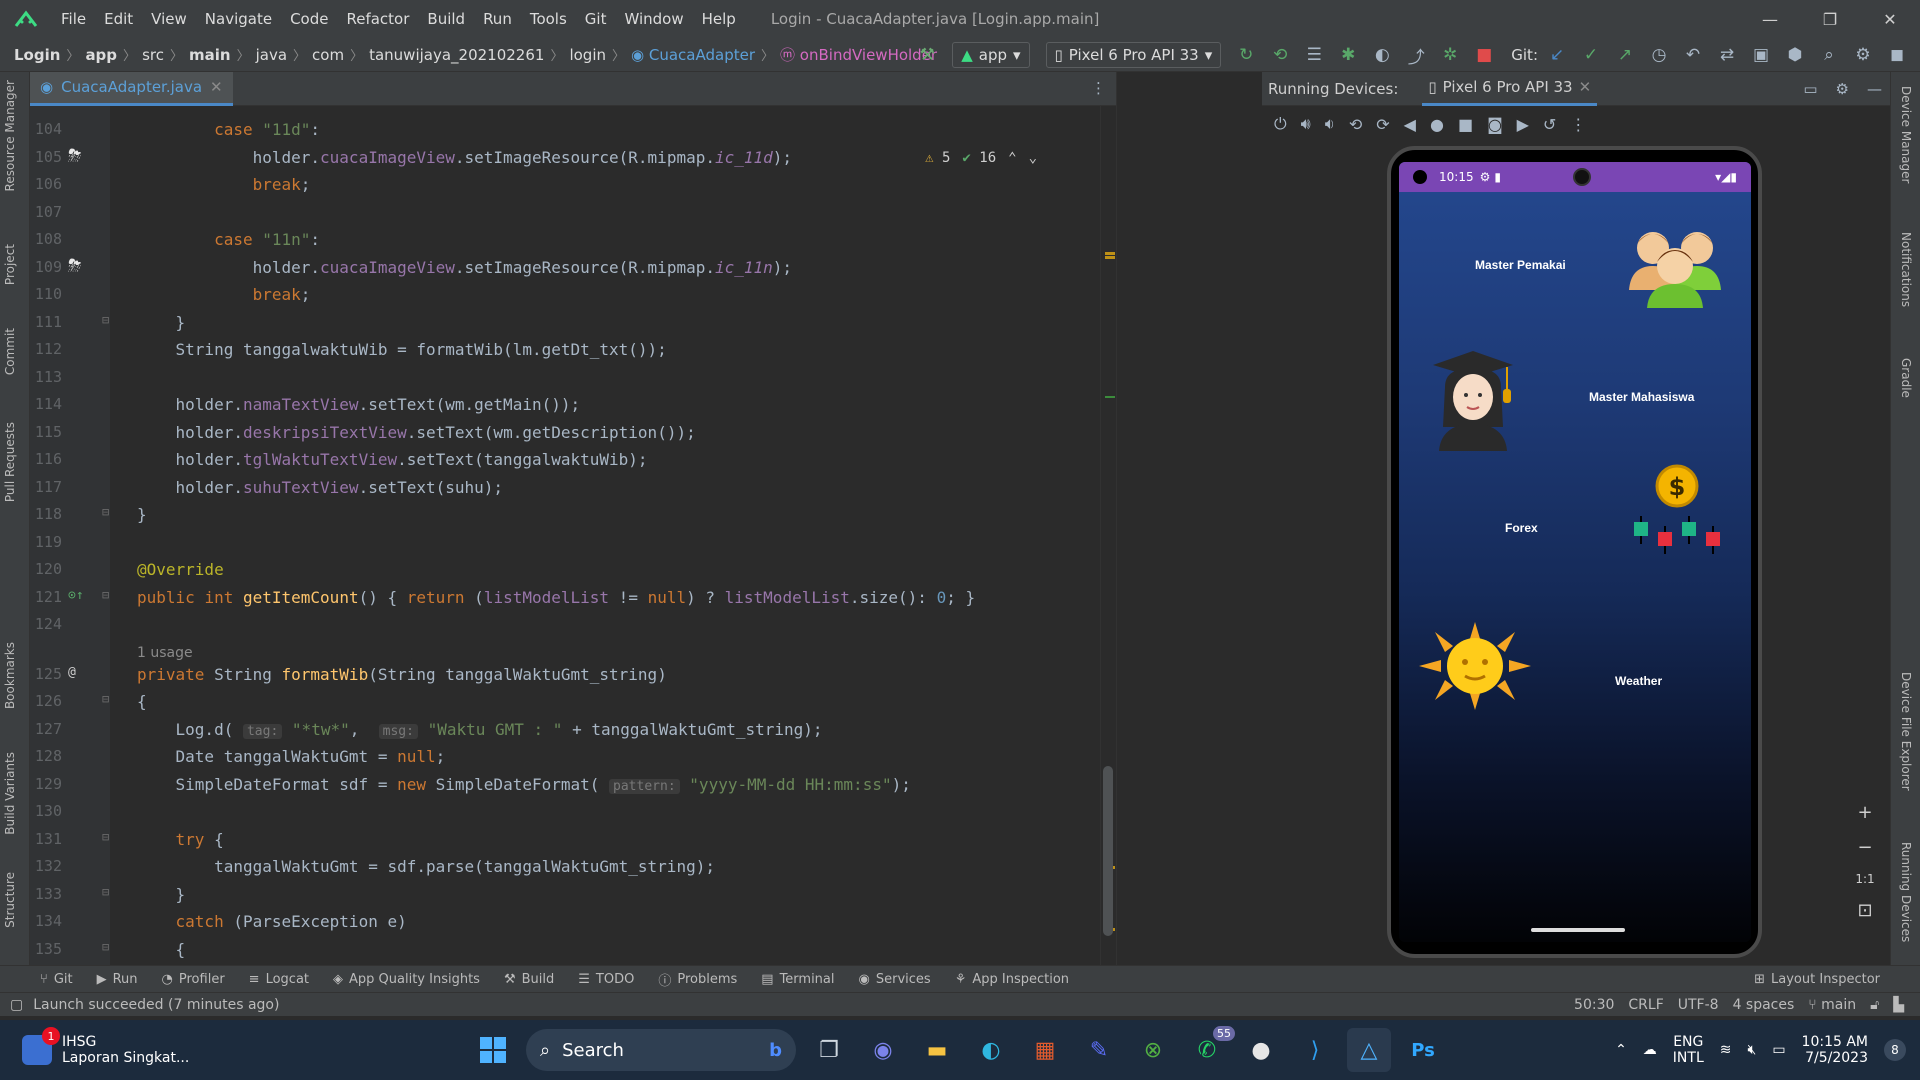  I want to click on users-icon, so click(1675, 267).